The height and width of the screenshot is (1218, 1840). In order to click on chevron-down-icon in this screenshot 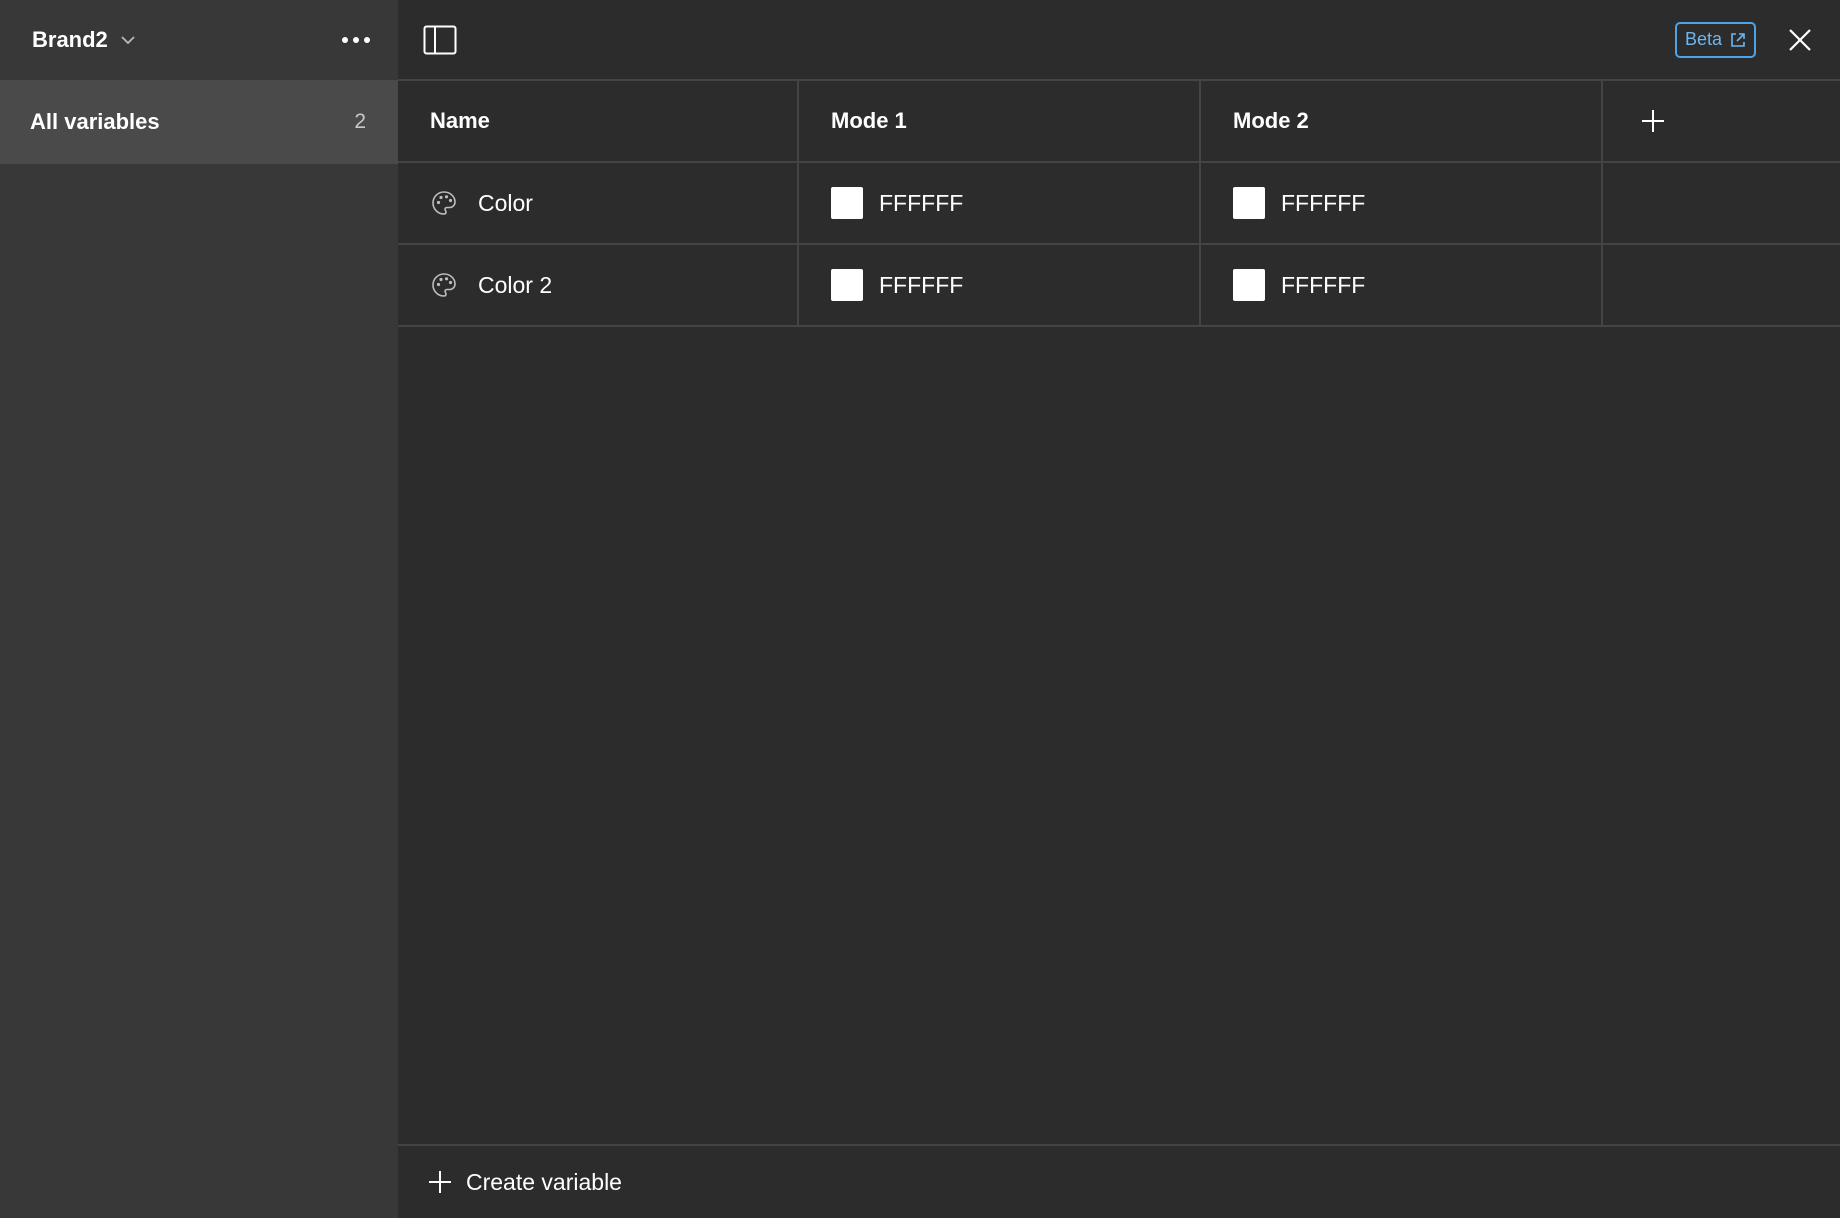, I will do `click(128, 40)`.